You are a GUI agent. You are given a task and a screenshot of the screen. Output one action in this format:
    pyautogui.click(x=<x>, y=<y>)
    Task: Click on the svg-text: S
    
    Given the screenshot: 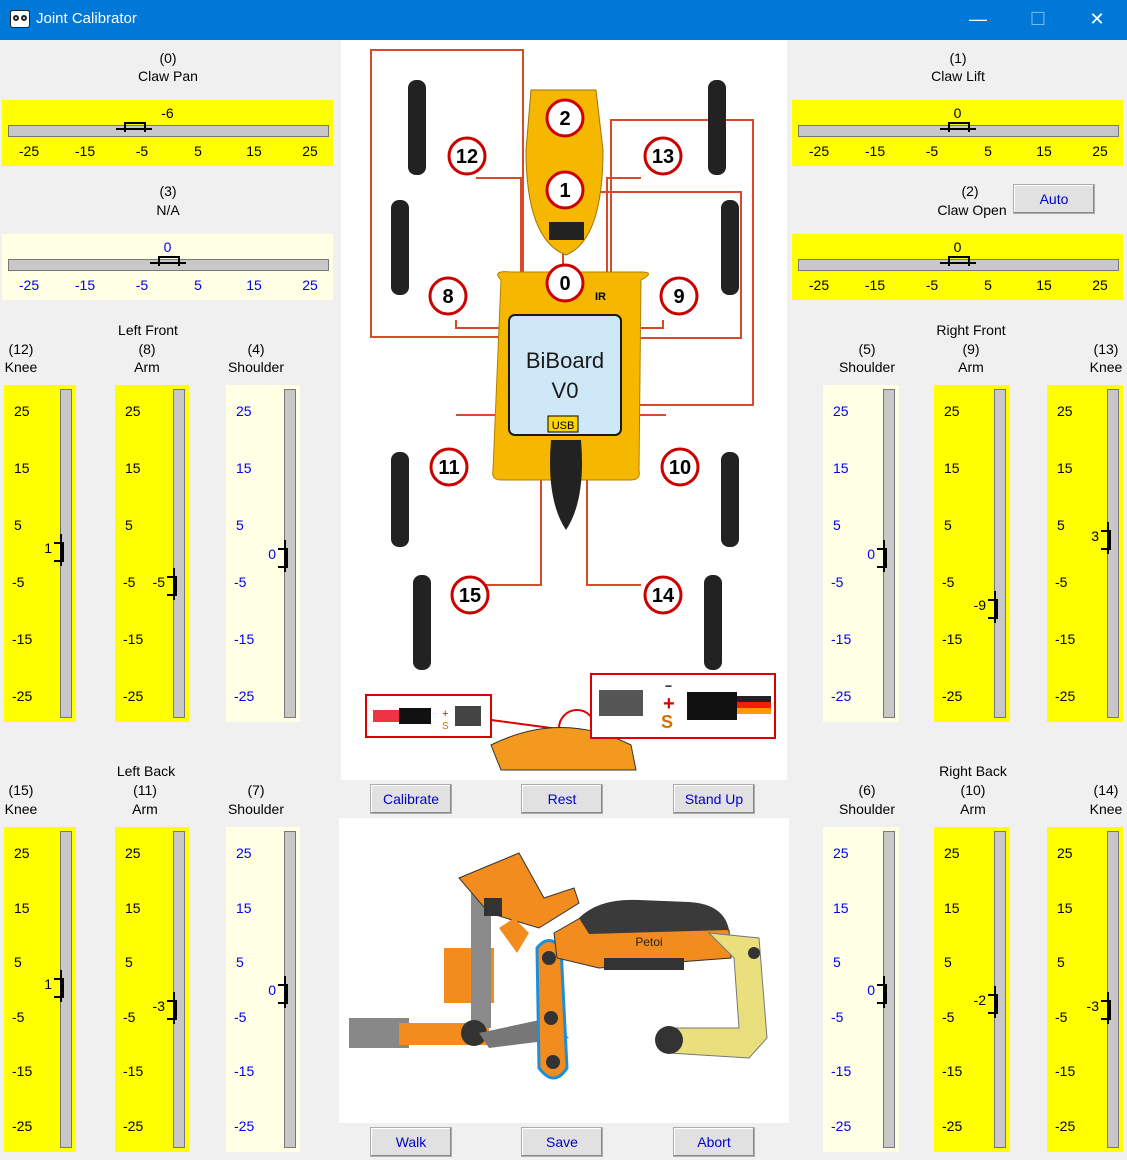 What is the action you would take?
    pyautogui.click(x=445, y=726)
    